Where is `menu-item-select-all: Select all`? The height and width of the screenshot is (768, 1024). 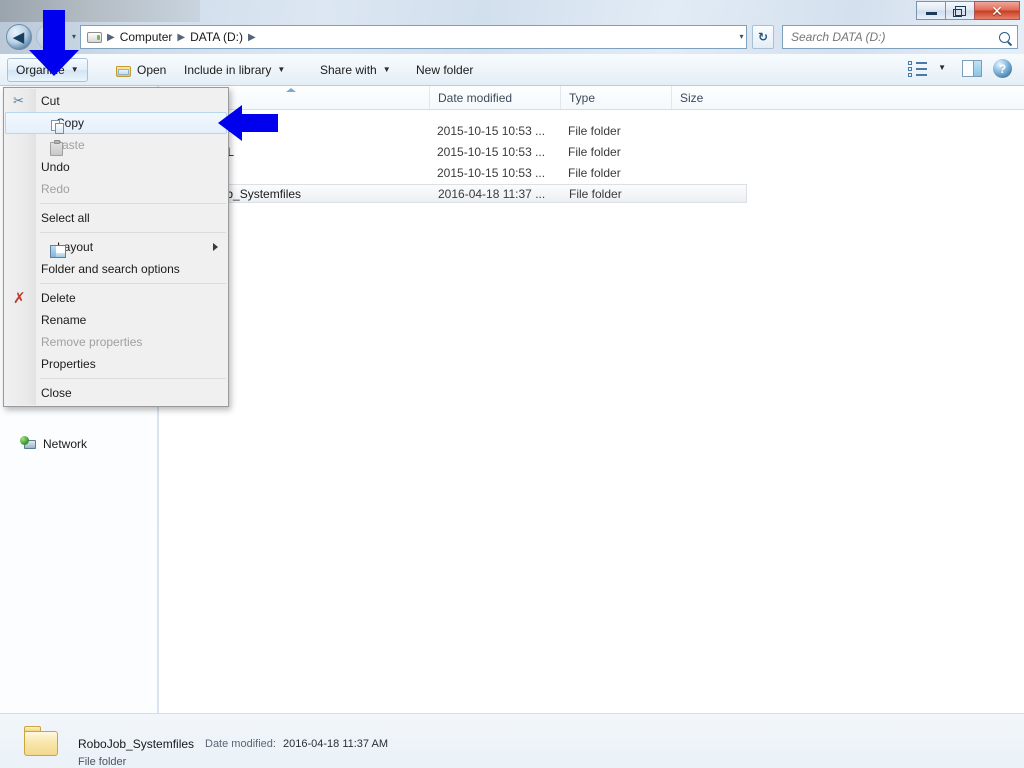 menu-item-select-all: Select all is located at coordinates (116, 218).